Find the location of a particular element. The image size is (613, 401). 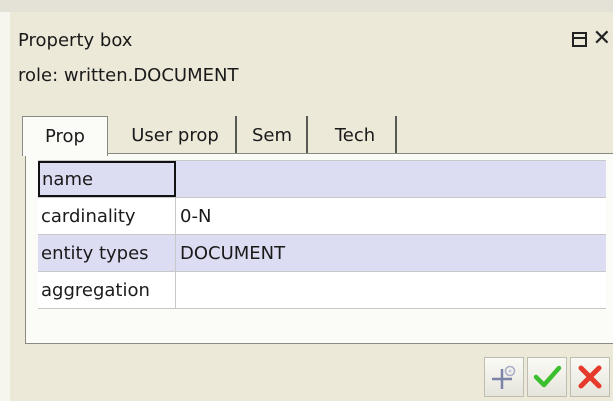

restore-window-icon is located at coordinates (579, 39).